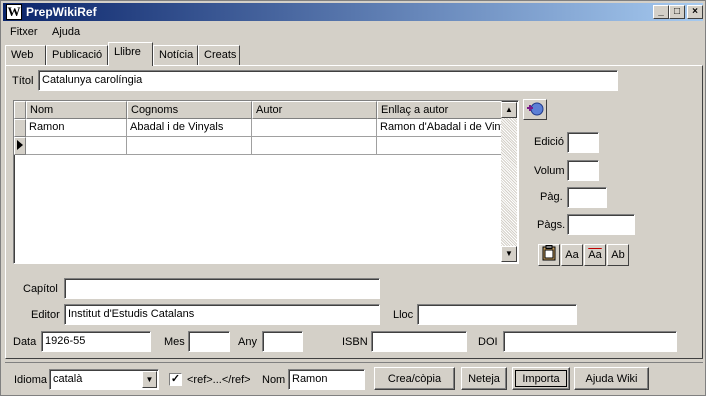 The height and width of the screenshot is (396, 706). I want to click on add-author-button, so click(535, 109).